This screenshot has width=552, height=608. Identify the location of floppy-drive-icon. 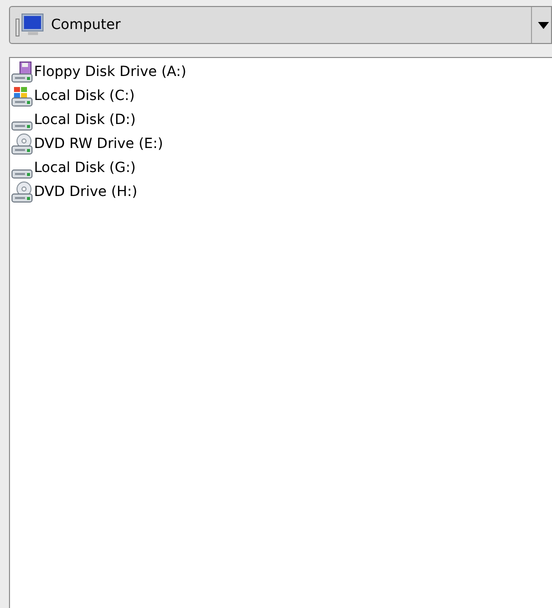
(22, 72).